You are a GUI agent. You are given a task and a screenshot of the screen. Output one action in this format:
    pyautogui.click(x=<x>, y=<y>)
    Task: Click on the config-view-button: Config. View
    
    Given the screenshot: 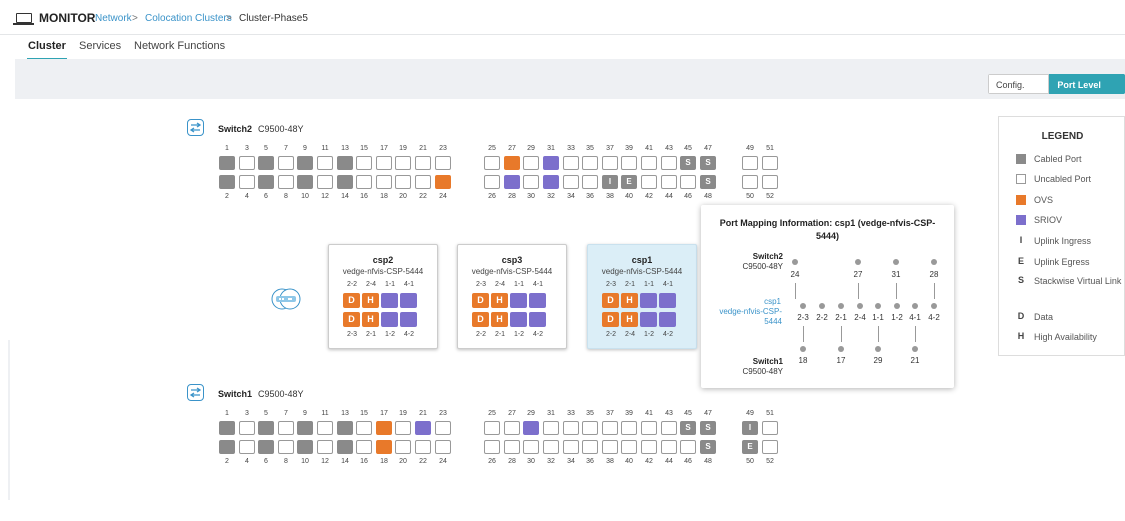 What is the action you would take?
    pyautogui.click(x=1019, y=84)
    